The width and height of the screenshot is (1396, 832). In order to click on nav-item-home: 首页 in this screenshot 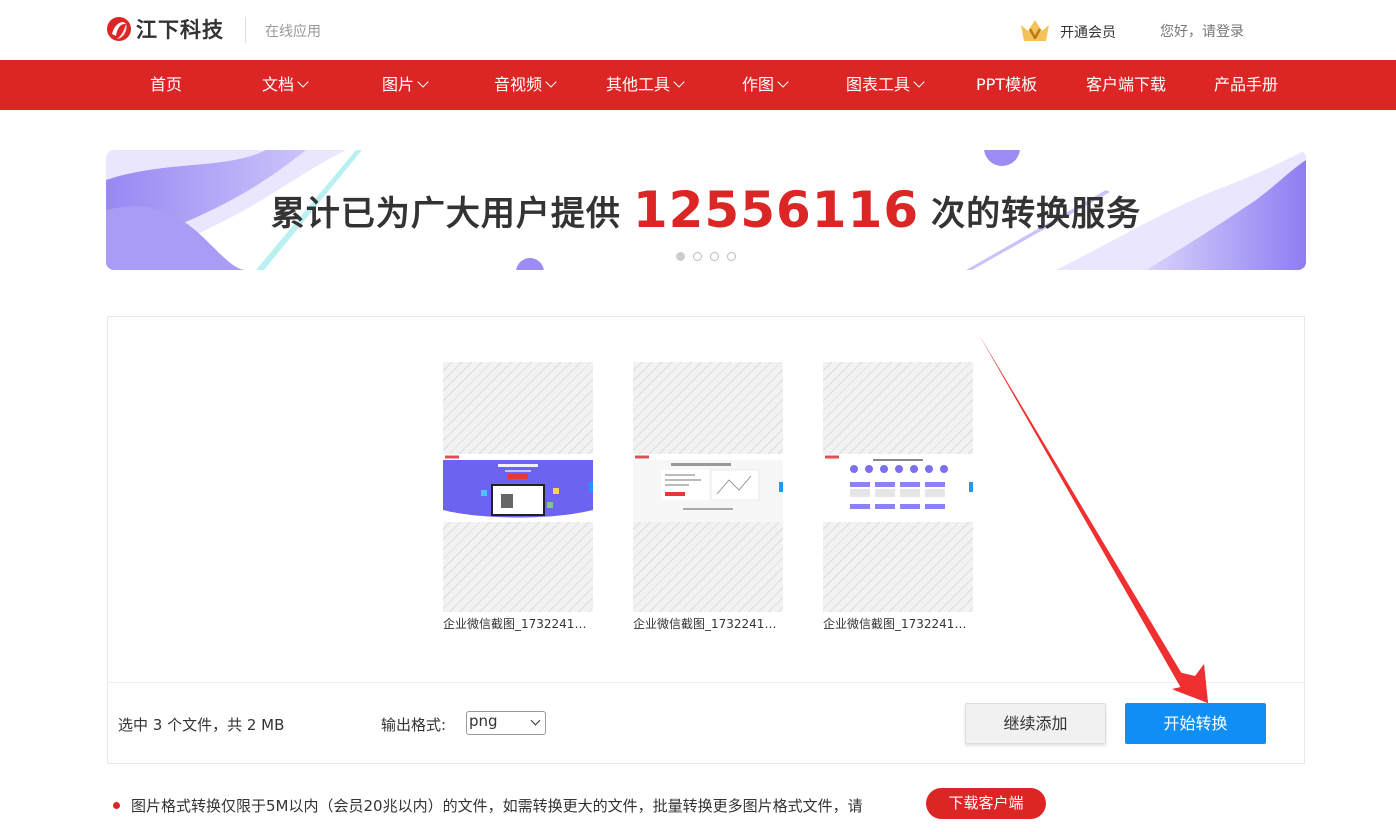, I will do `click(166, 85)`.